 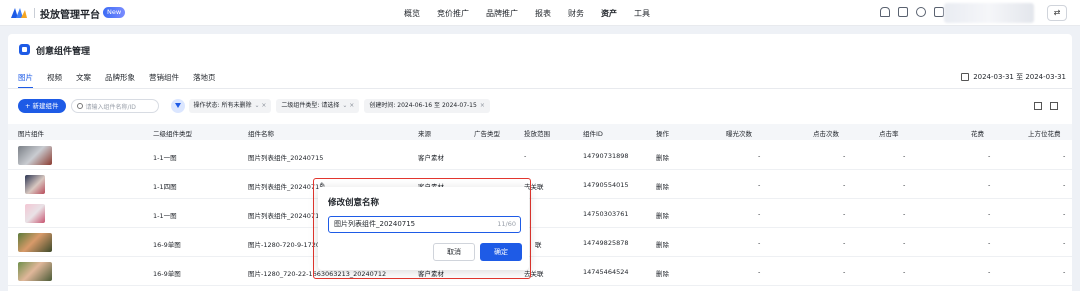 What do you see at coordinates (501, 252) in the screenshot?
I see `confirm-button: 确定` at bounding box center [501, 252].